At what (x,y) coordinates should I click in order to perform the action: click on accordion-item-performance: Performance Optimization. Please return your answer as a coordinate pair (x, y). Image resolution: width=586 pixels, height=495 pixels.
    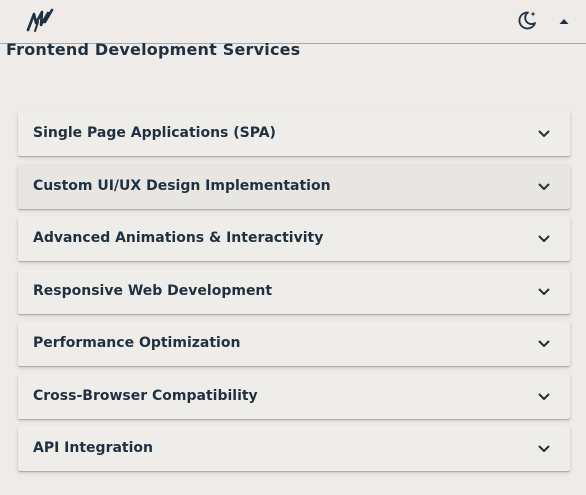
    Looking at the image, I should click on (294, 343).